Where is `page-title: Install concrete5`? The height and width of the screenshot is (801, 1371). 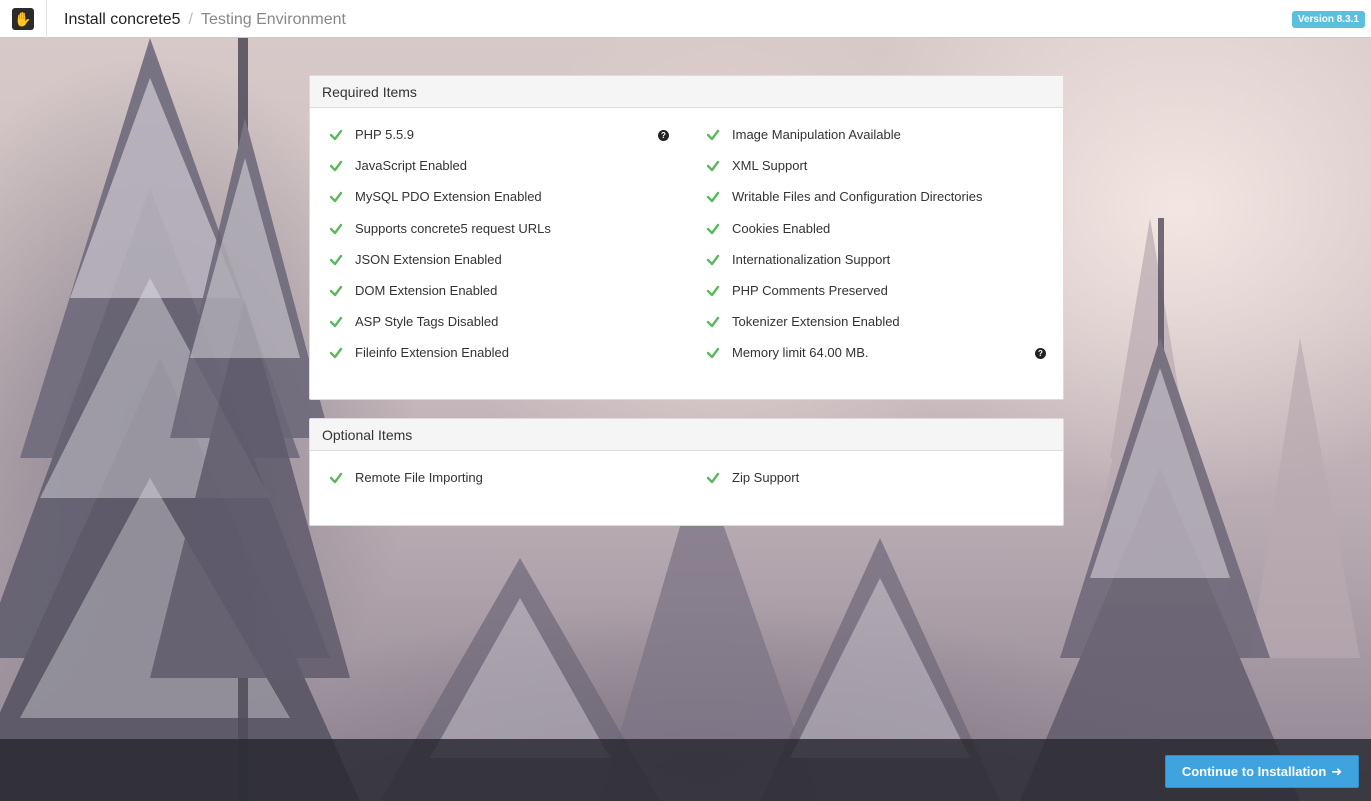
page-title: Install concrete5 is located at coordinates (122, 19).